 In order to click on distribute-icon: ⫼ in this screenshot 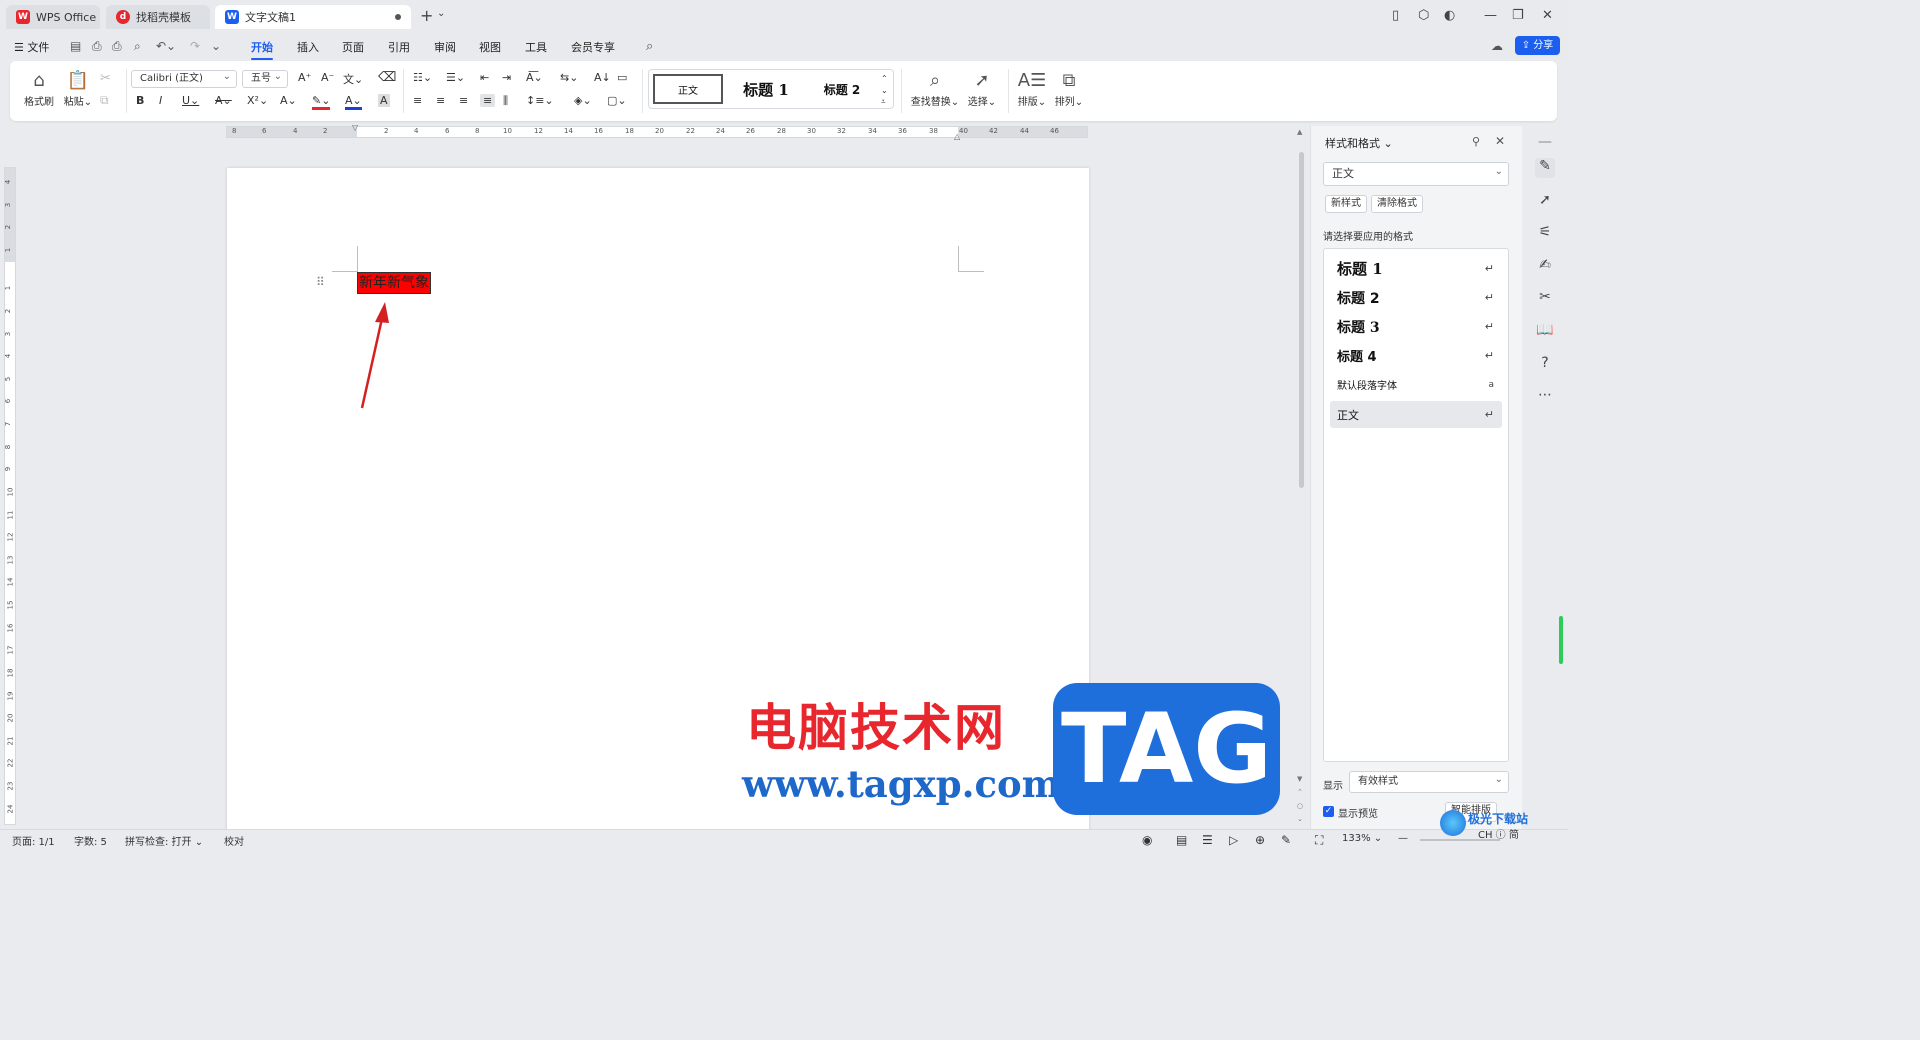, I will do `click(505, 101)`.